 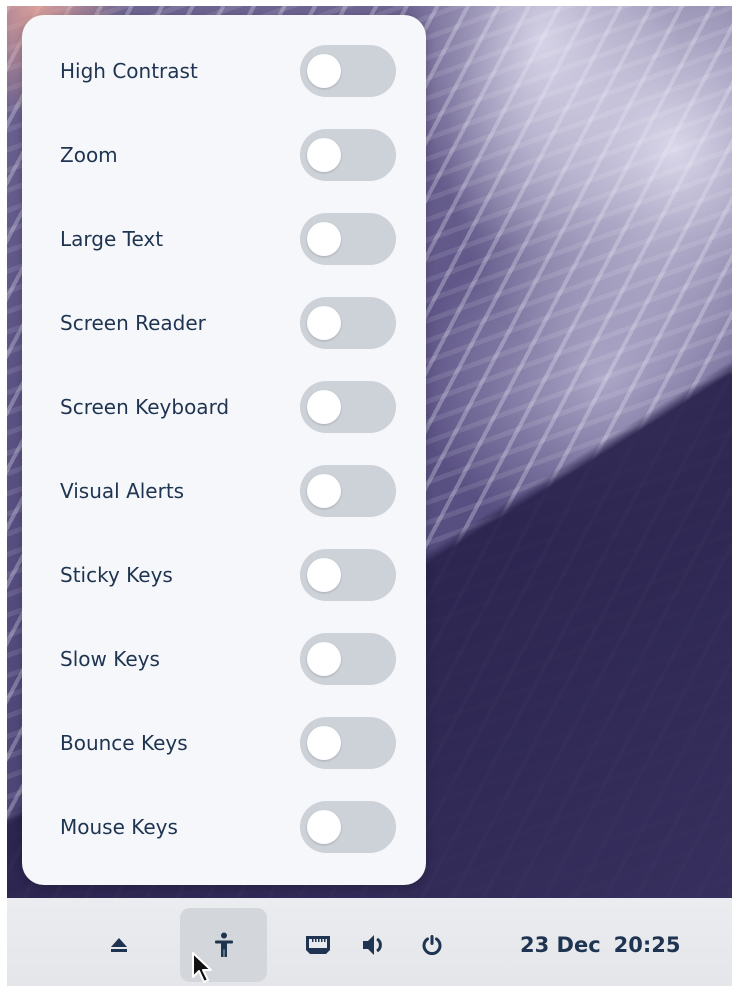 I want to click on clock: 23 Dec 20:25, so click(x=600, y=945).